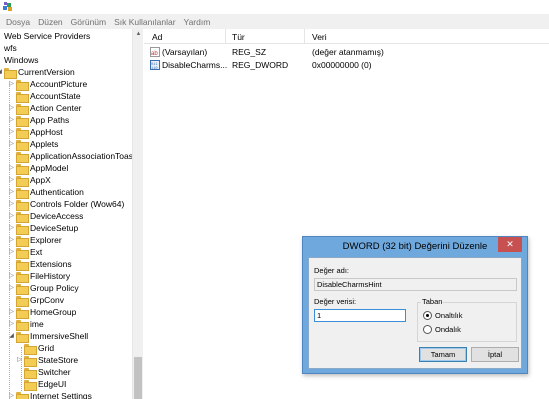 This screenshot has width=549, height=399. What do you see at coordinates (88, 22) in the screenshot?
I see `menu-view: Görünüm` at bounding box center [88, 22].